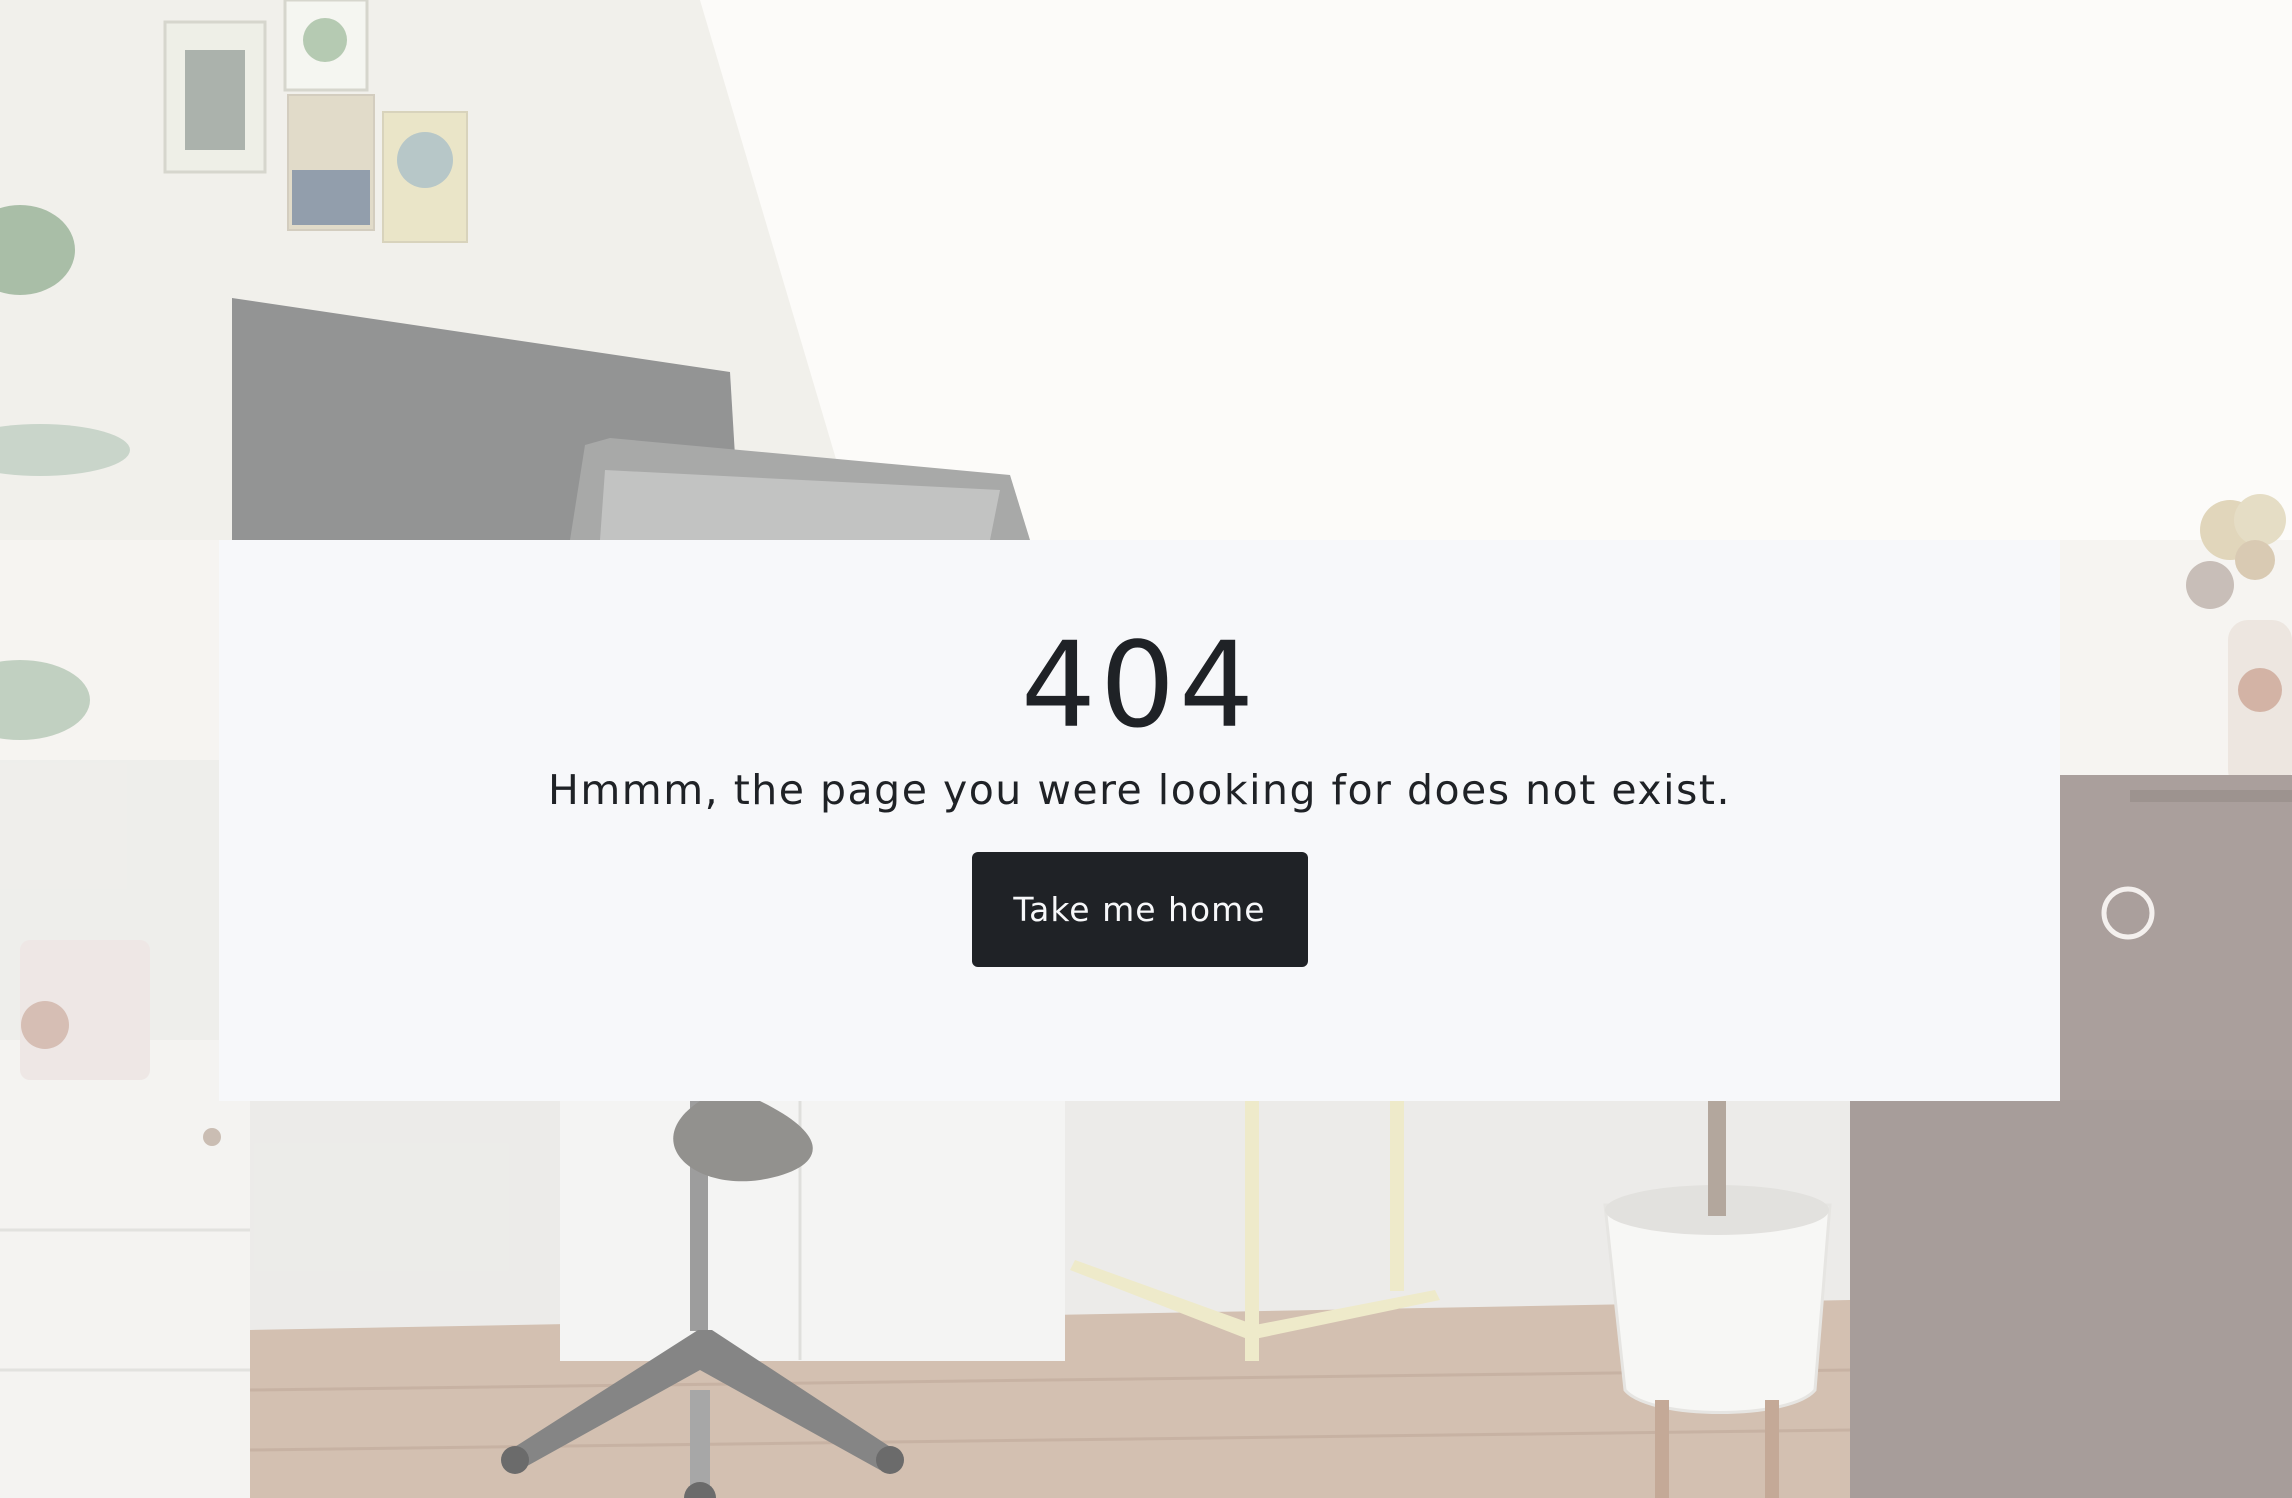  Describe the element at coordinates (1139, 685) in the screenshot. I see `error-code: 404` at that location.